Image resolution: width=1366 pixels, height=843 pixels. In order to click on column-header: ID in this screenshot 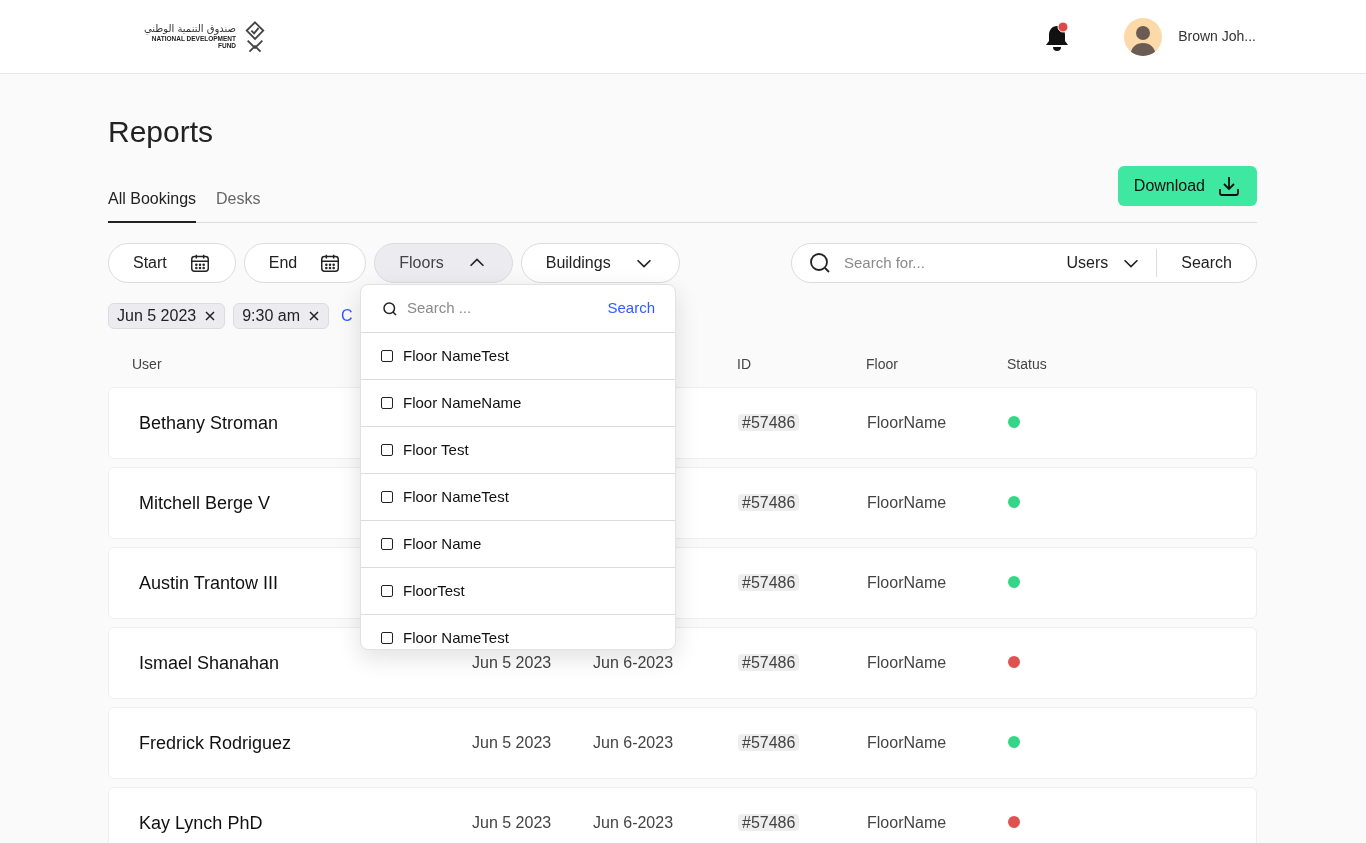, I will do `click(744, 363)`.